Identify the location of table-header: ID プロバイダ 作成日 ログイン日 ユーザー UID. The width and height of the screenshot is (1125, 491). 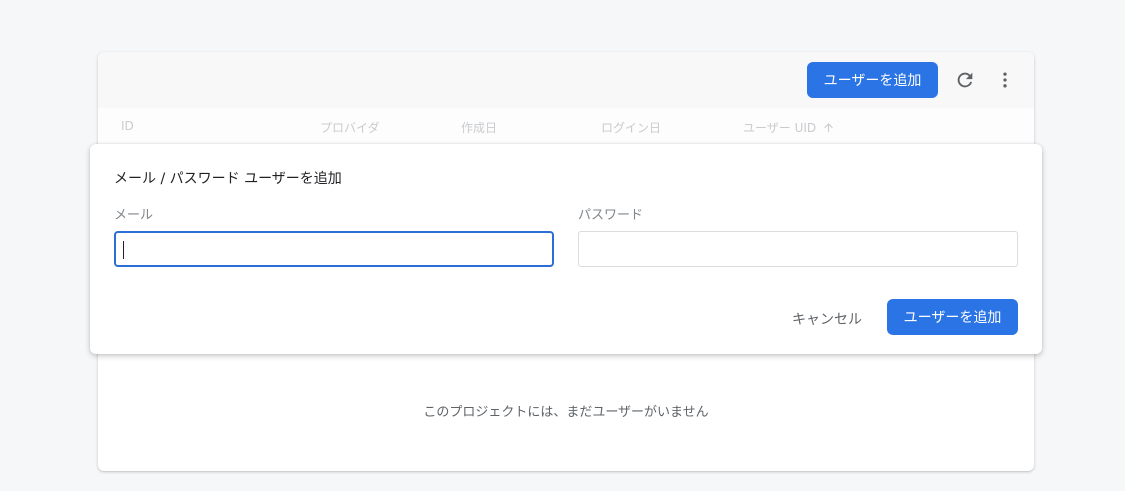
(566, 126).